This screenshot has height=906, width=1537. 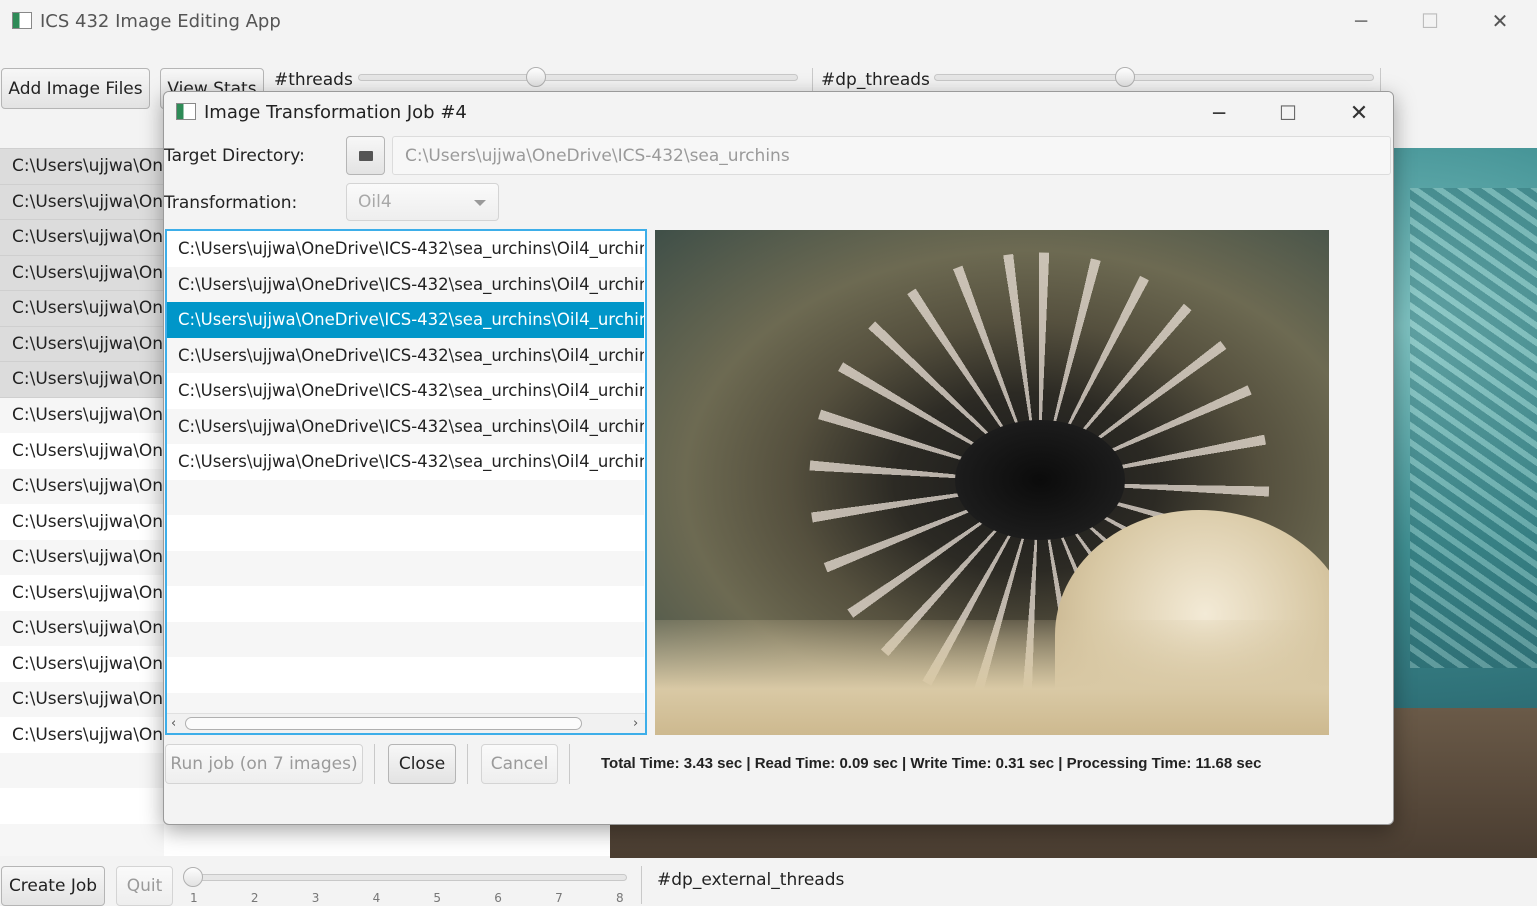 What do you see at coordinates (768, 22) in the screenshot?
I see `main-title-bar: ICS 432 Image Editing App ─ ☐ ✕` at bounding box center [768, 22].